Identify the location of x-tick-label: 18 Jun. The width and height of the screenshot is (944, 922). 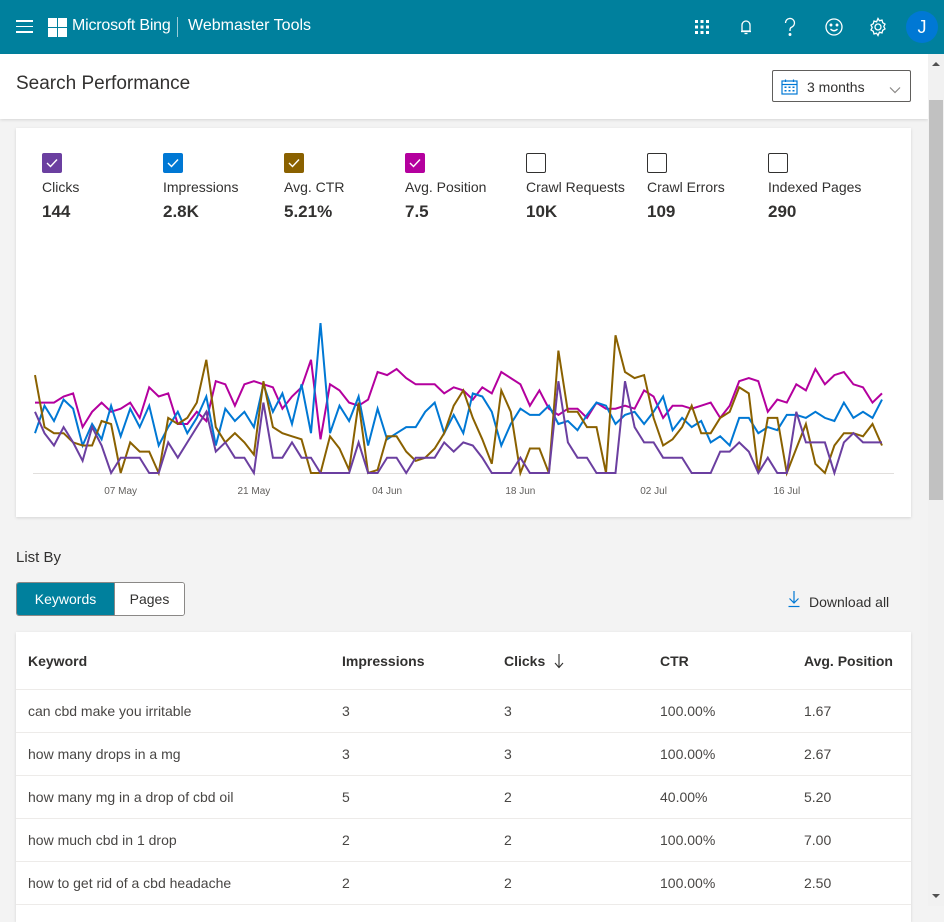
(520, 491).